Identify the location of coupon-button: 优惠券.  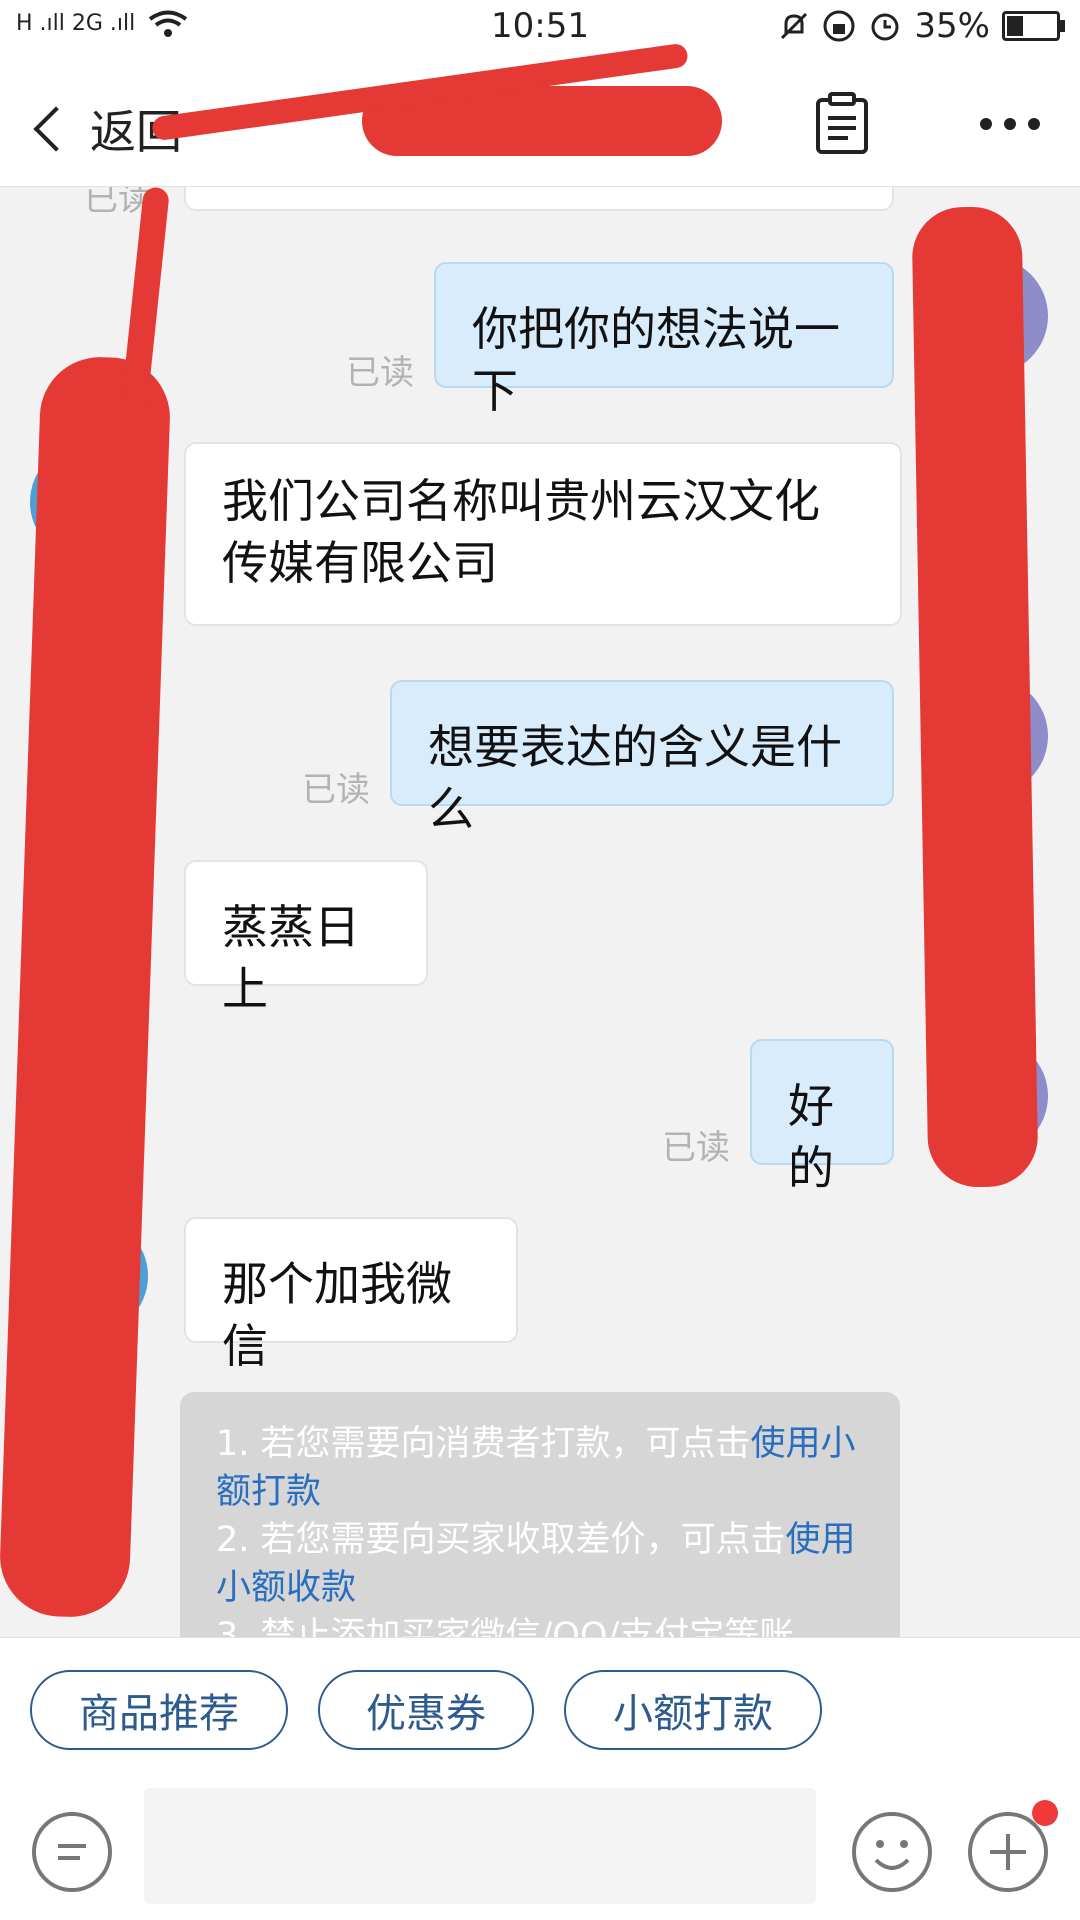
(426, 1710).